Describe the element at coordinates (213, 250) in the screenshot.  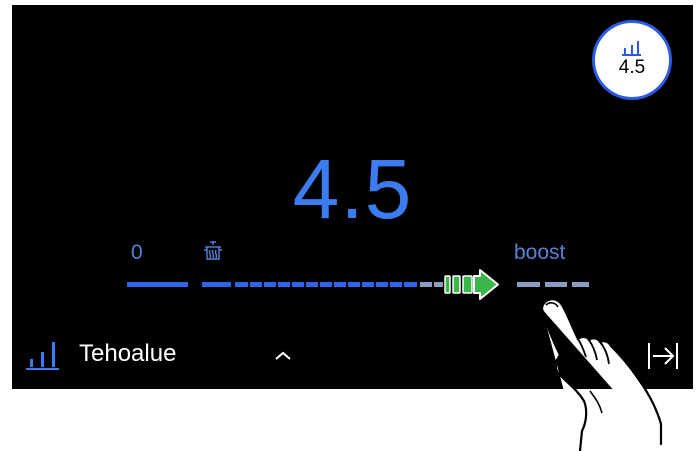
I see `pot-icon` at that location.